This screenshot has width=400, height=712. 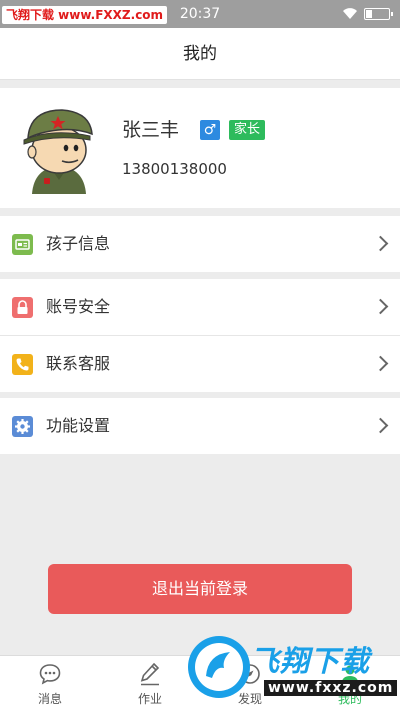 I want to click on status-bar: 飞翔下载 www.FXXZ.com 20:37, so click(x=200, y=14).